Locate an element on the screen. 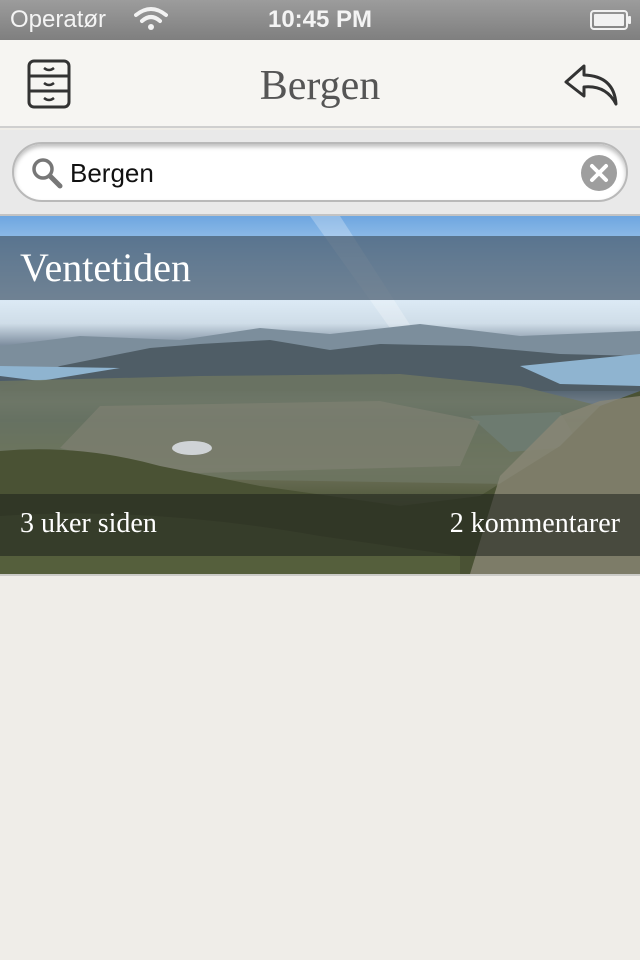 The image size is (640, 960). card-title-band: Ventetiden is located at coordinates (320, 268).